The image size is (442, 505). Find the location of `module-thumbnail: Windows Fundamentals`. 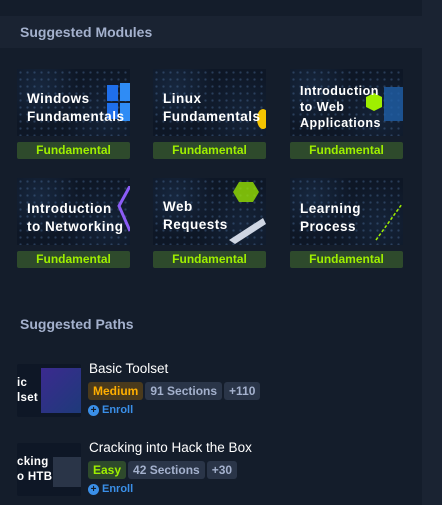

module-thumbnail: Windows Fundamentals is located at coordinates (73, 102).